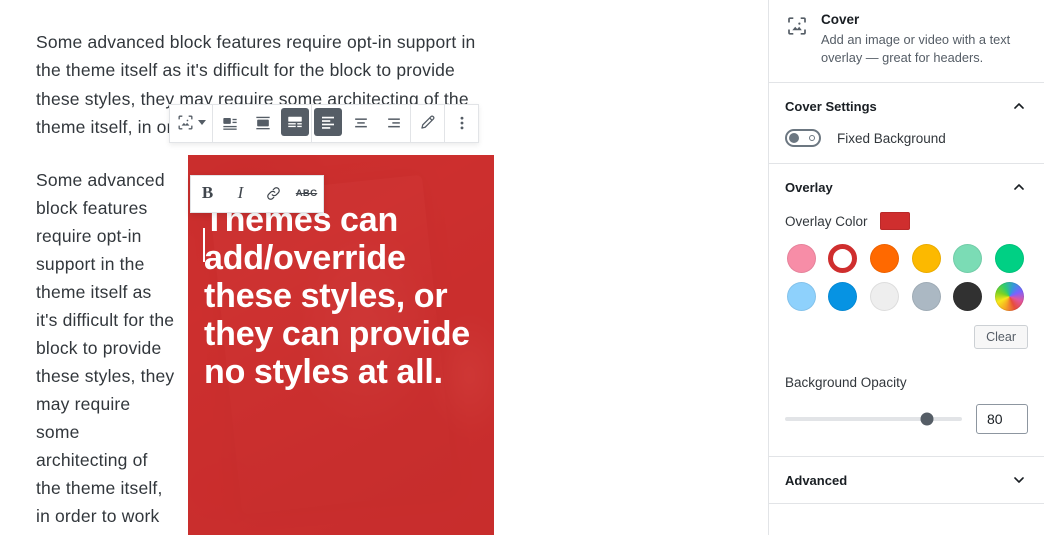  I want to click on edit-media-button, so click(427, 122).